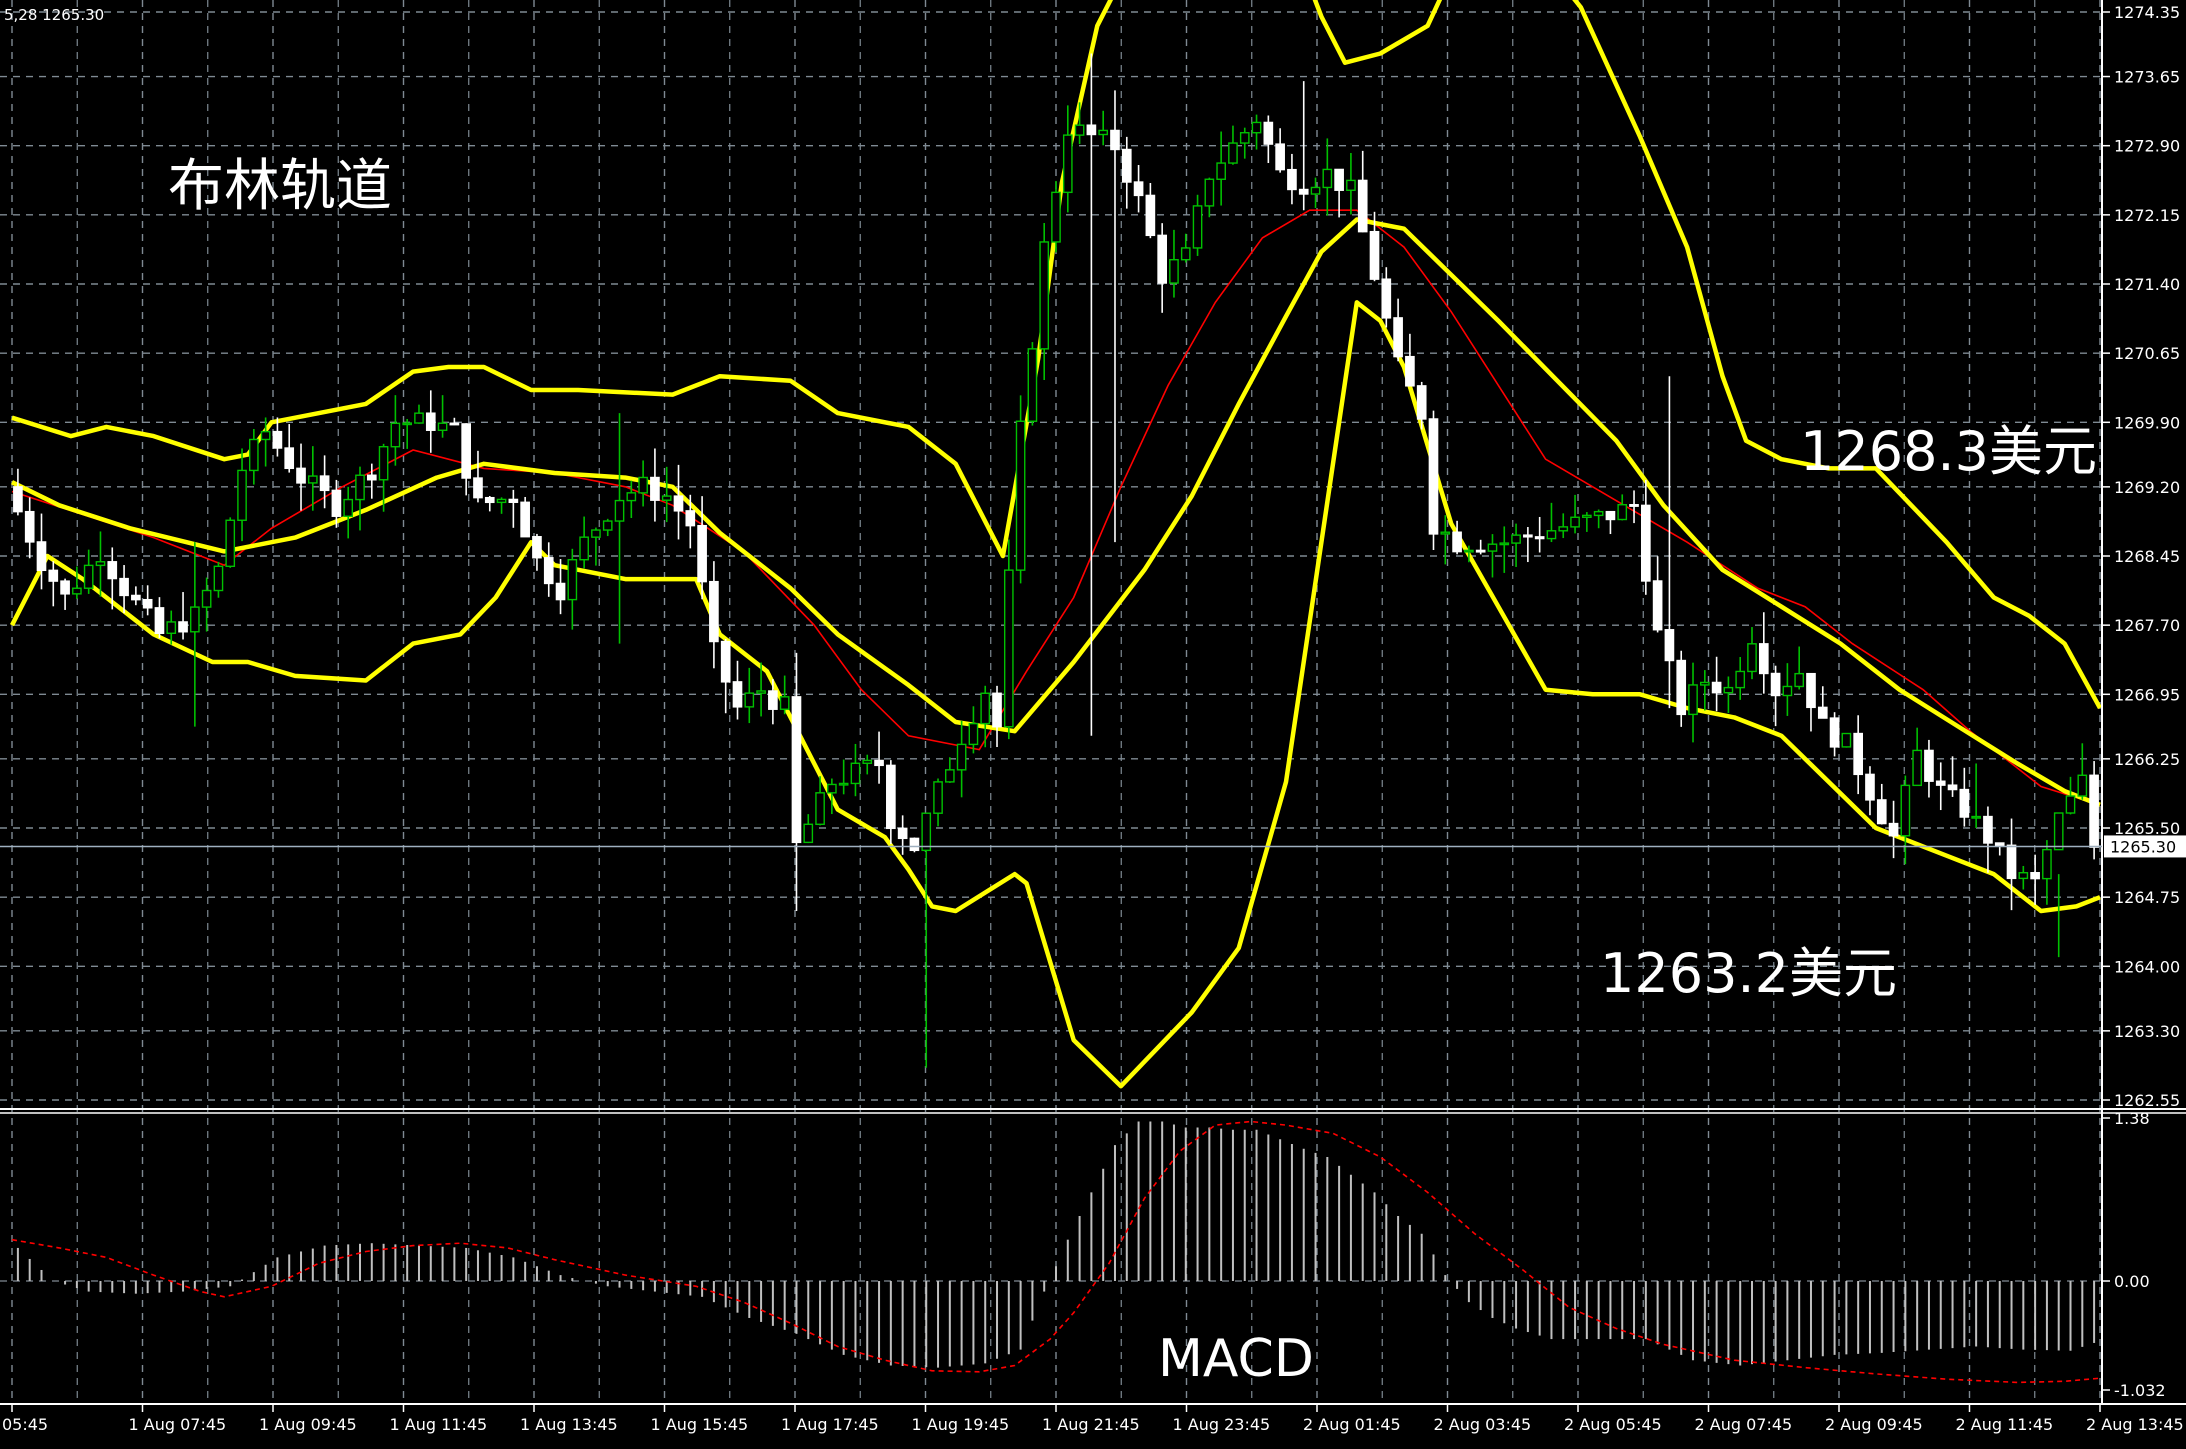 Image resolution: width=2186 pixels, height=1449 pixels. I want to click on price-tick-label: 1267.70, so click(2147, 625).